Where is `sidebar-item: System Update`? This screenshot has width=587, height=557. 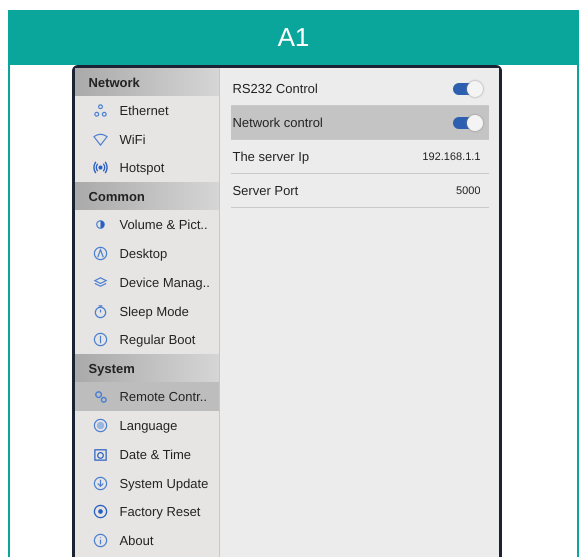 sidebar-item: System Update is located at coordinates (146, 483).